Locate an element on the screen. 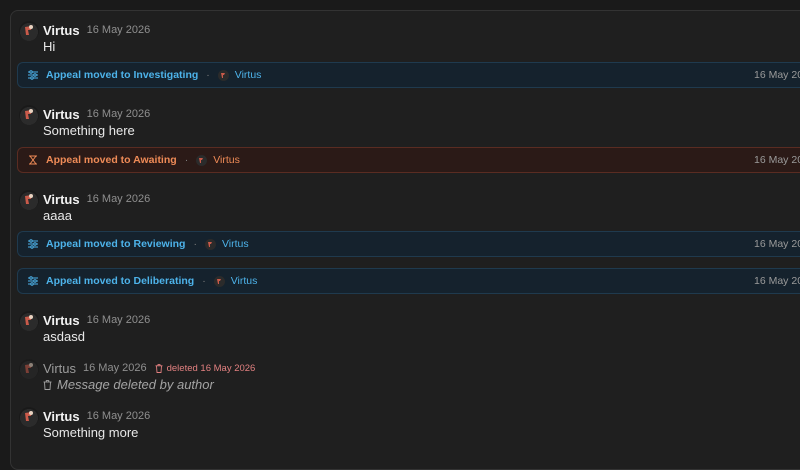  message-text: Message deleted by author is located at coordinates (128, 384).